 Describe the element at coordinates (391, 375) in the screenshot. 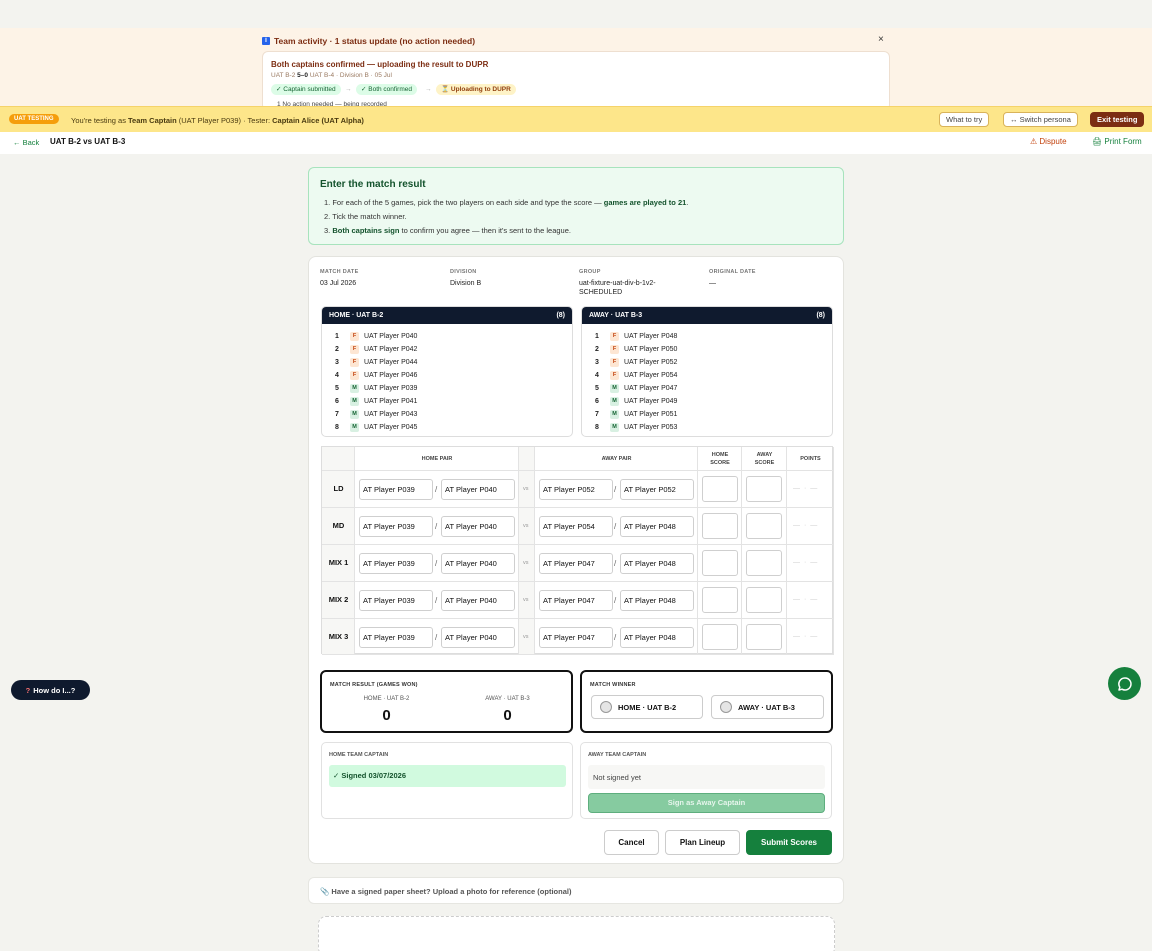

I see `player-name: UAT Player P046` at that location.